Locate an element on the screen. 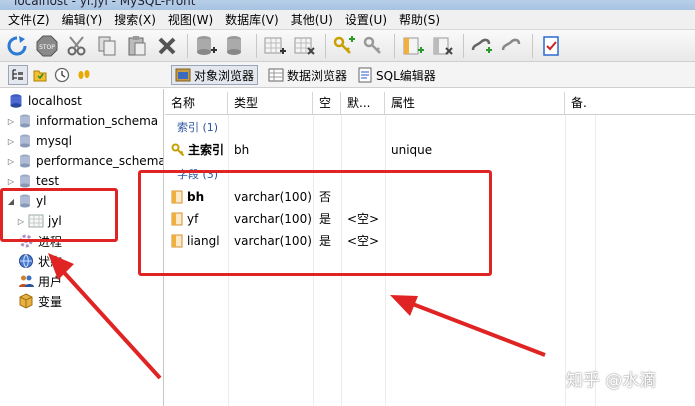 The height and width of the screenshot is (406, 695). annotation-arrowhead-right is located at coordinates (404, 305).